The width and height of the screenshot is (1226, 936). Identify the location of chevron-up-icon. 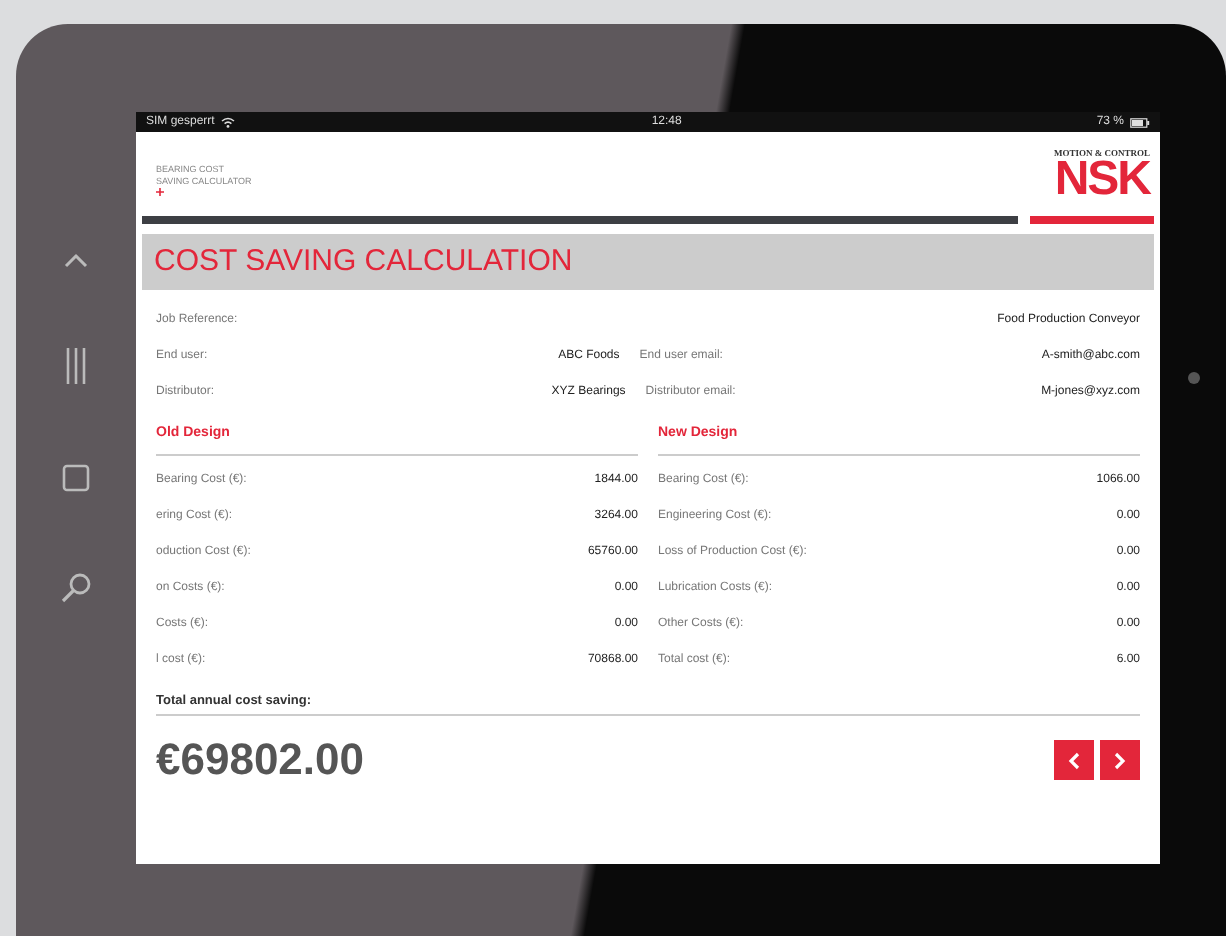
(76, 260).